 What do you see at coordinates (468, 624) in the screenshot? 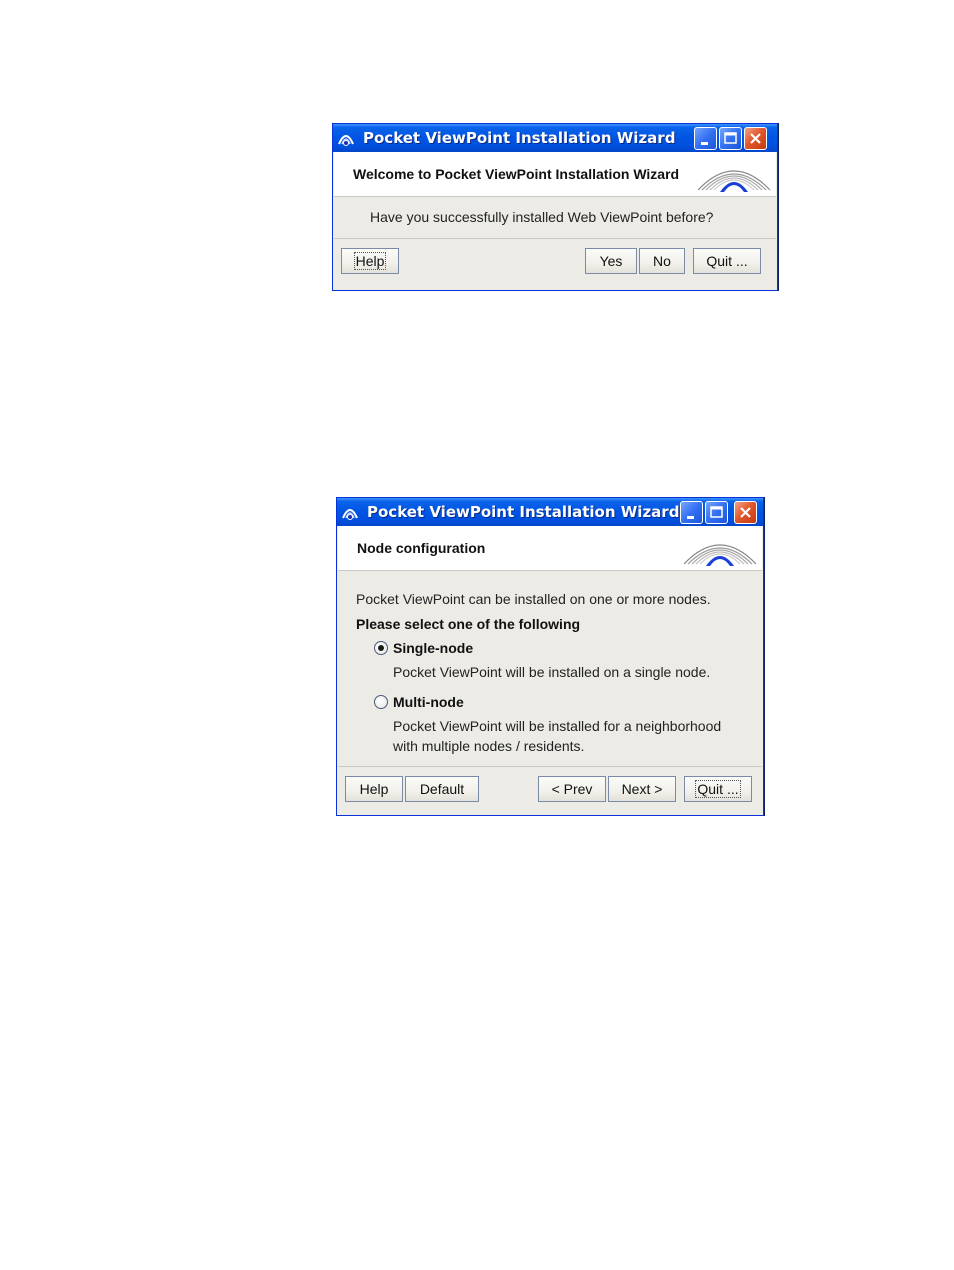
I see `selection-prompt: Please select one of the following` at bounding box center [468, 624].